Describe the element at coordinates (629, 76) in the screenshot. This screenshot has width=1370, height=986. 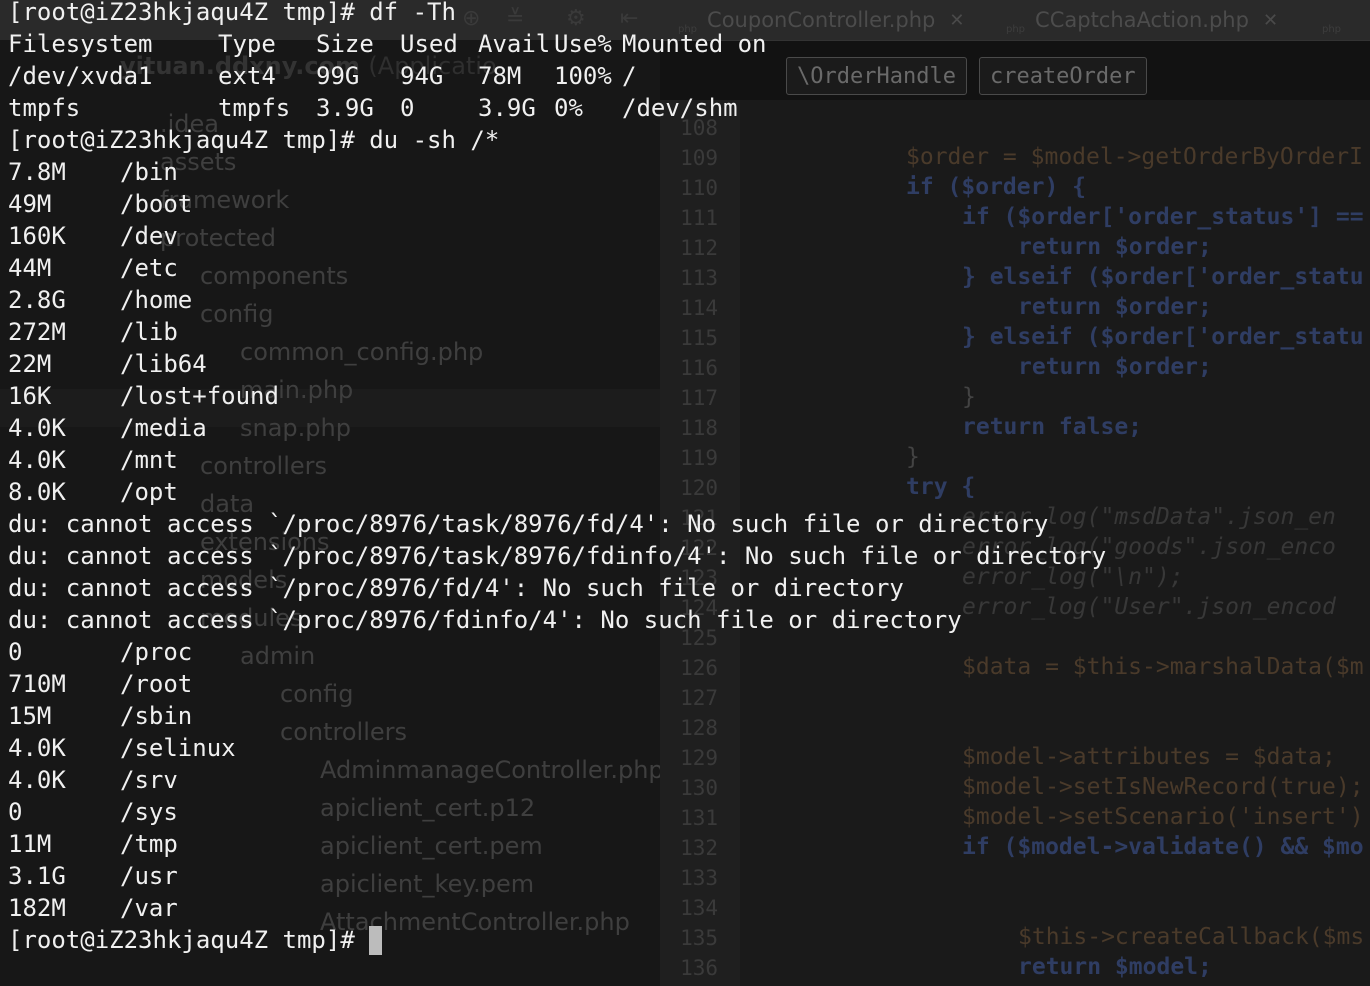
I see `df-mounted: /` at that location.